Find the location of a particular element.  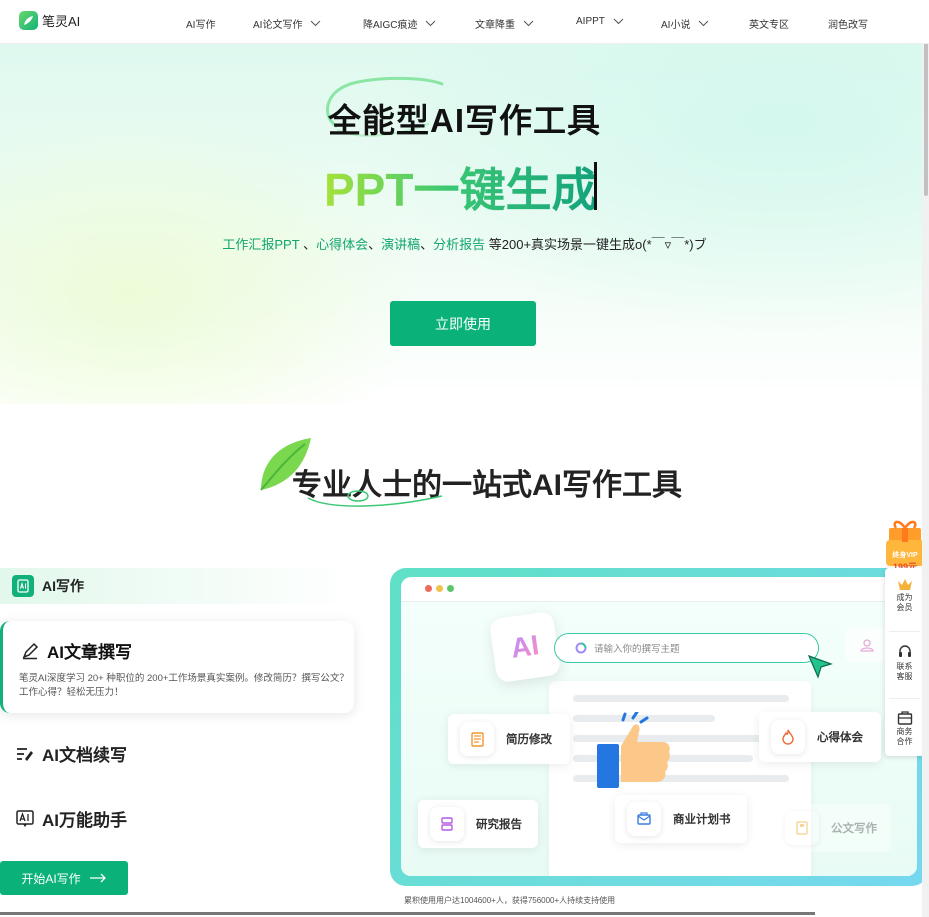

nav-item-aippt: AIPPT is located at coordinates (600, 21).